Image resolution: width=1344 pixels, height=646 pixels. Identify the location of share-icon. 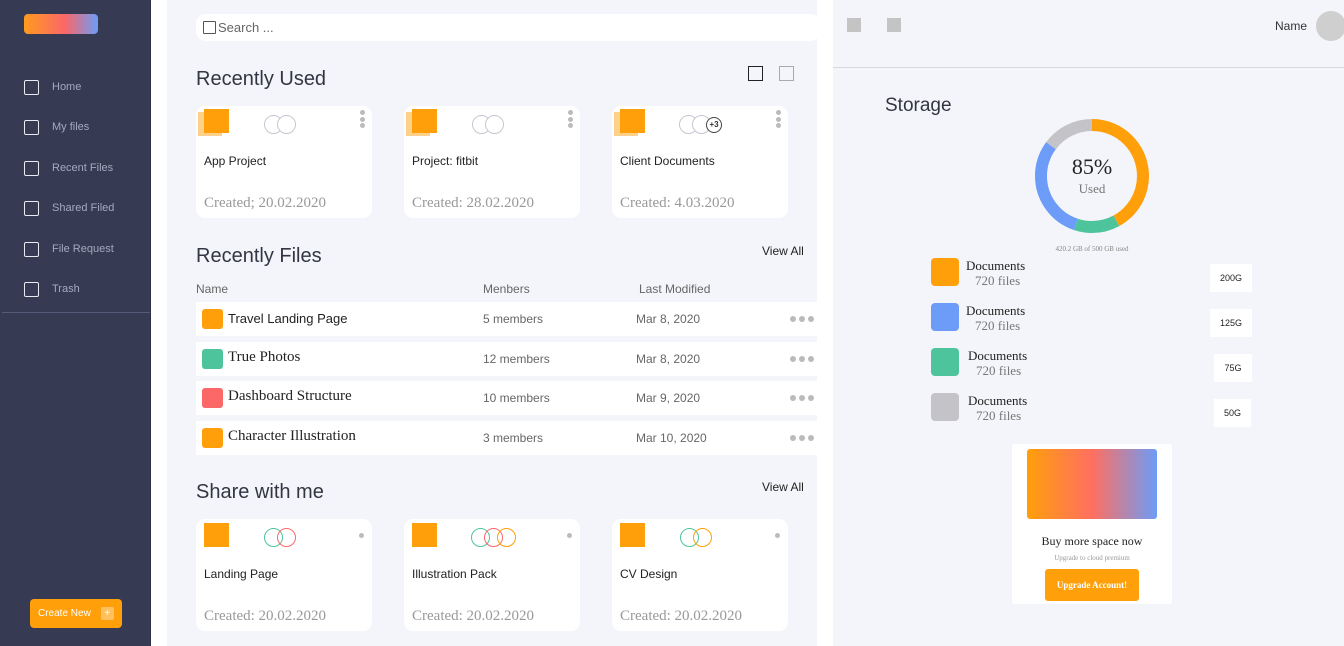
(31, 208).